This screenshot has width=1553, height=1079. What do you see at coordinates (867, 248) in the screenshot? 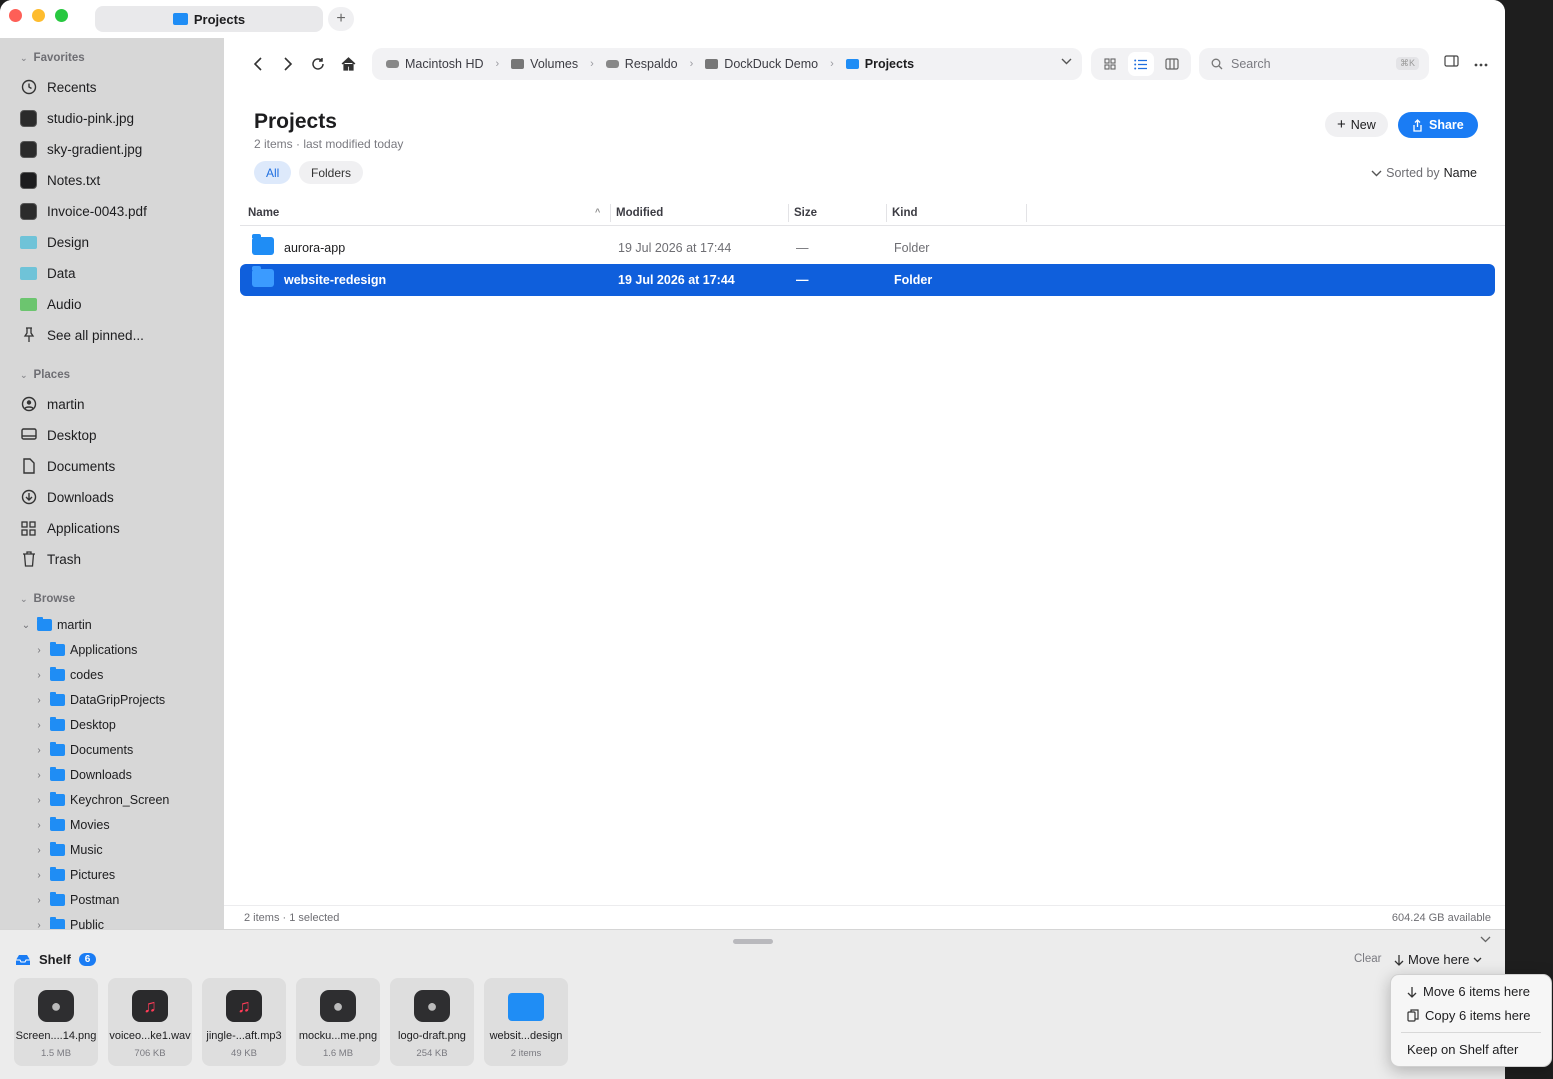
I see `table-row: aurora-app 19 Jul 2026 at 17:44 — Folder` at bounding box center [867, 248].